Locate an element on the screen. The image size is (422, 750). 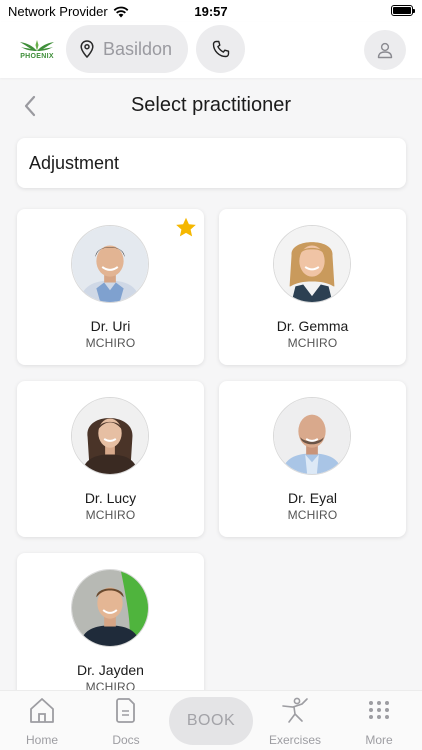
practitioner-card: Dr. Gemma MCHIRO is located at coordinates (312, 287).